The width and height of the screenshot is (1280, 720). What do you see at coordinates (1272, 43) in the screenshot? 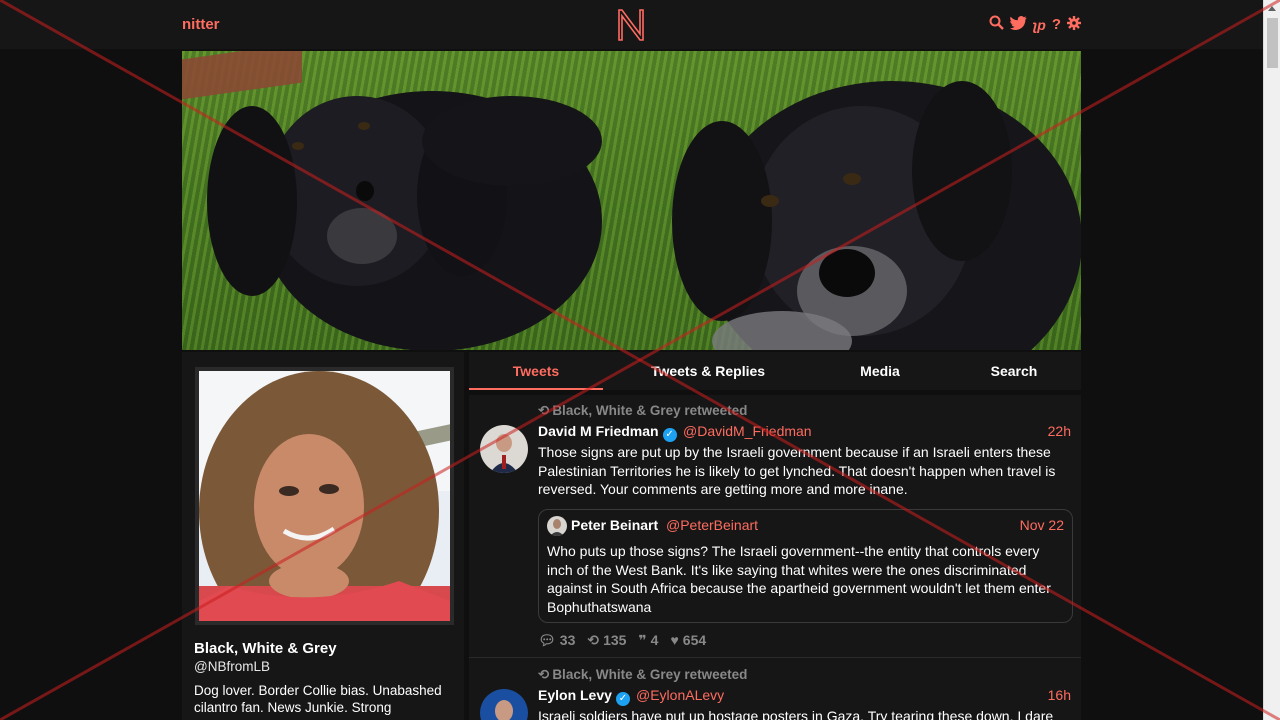
I see `scroll-thumb` at bounding box center [1272, 43].